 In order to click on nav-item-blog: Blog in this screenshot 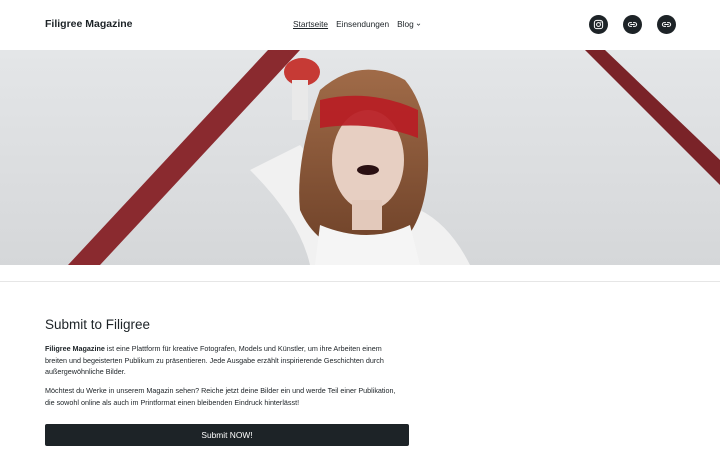, I will do `click(409, 24)`.